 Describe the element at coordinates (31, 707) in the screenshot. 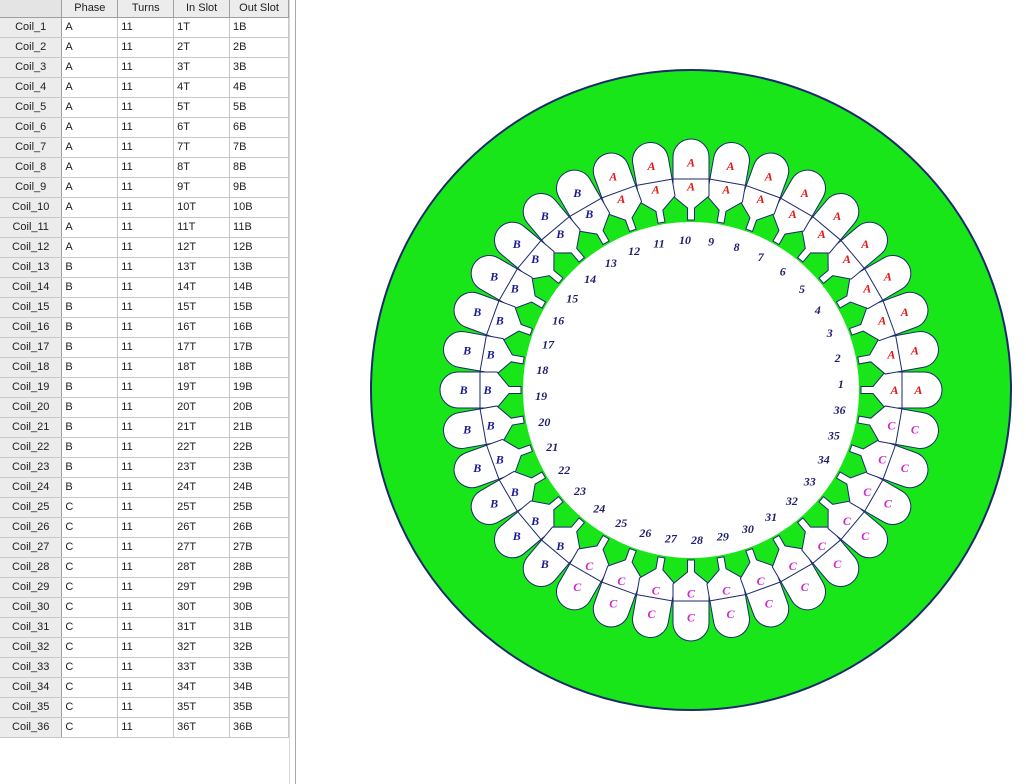

I see `row-header-cell: Coil_35` at that location.